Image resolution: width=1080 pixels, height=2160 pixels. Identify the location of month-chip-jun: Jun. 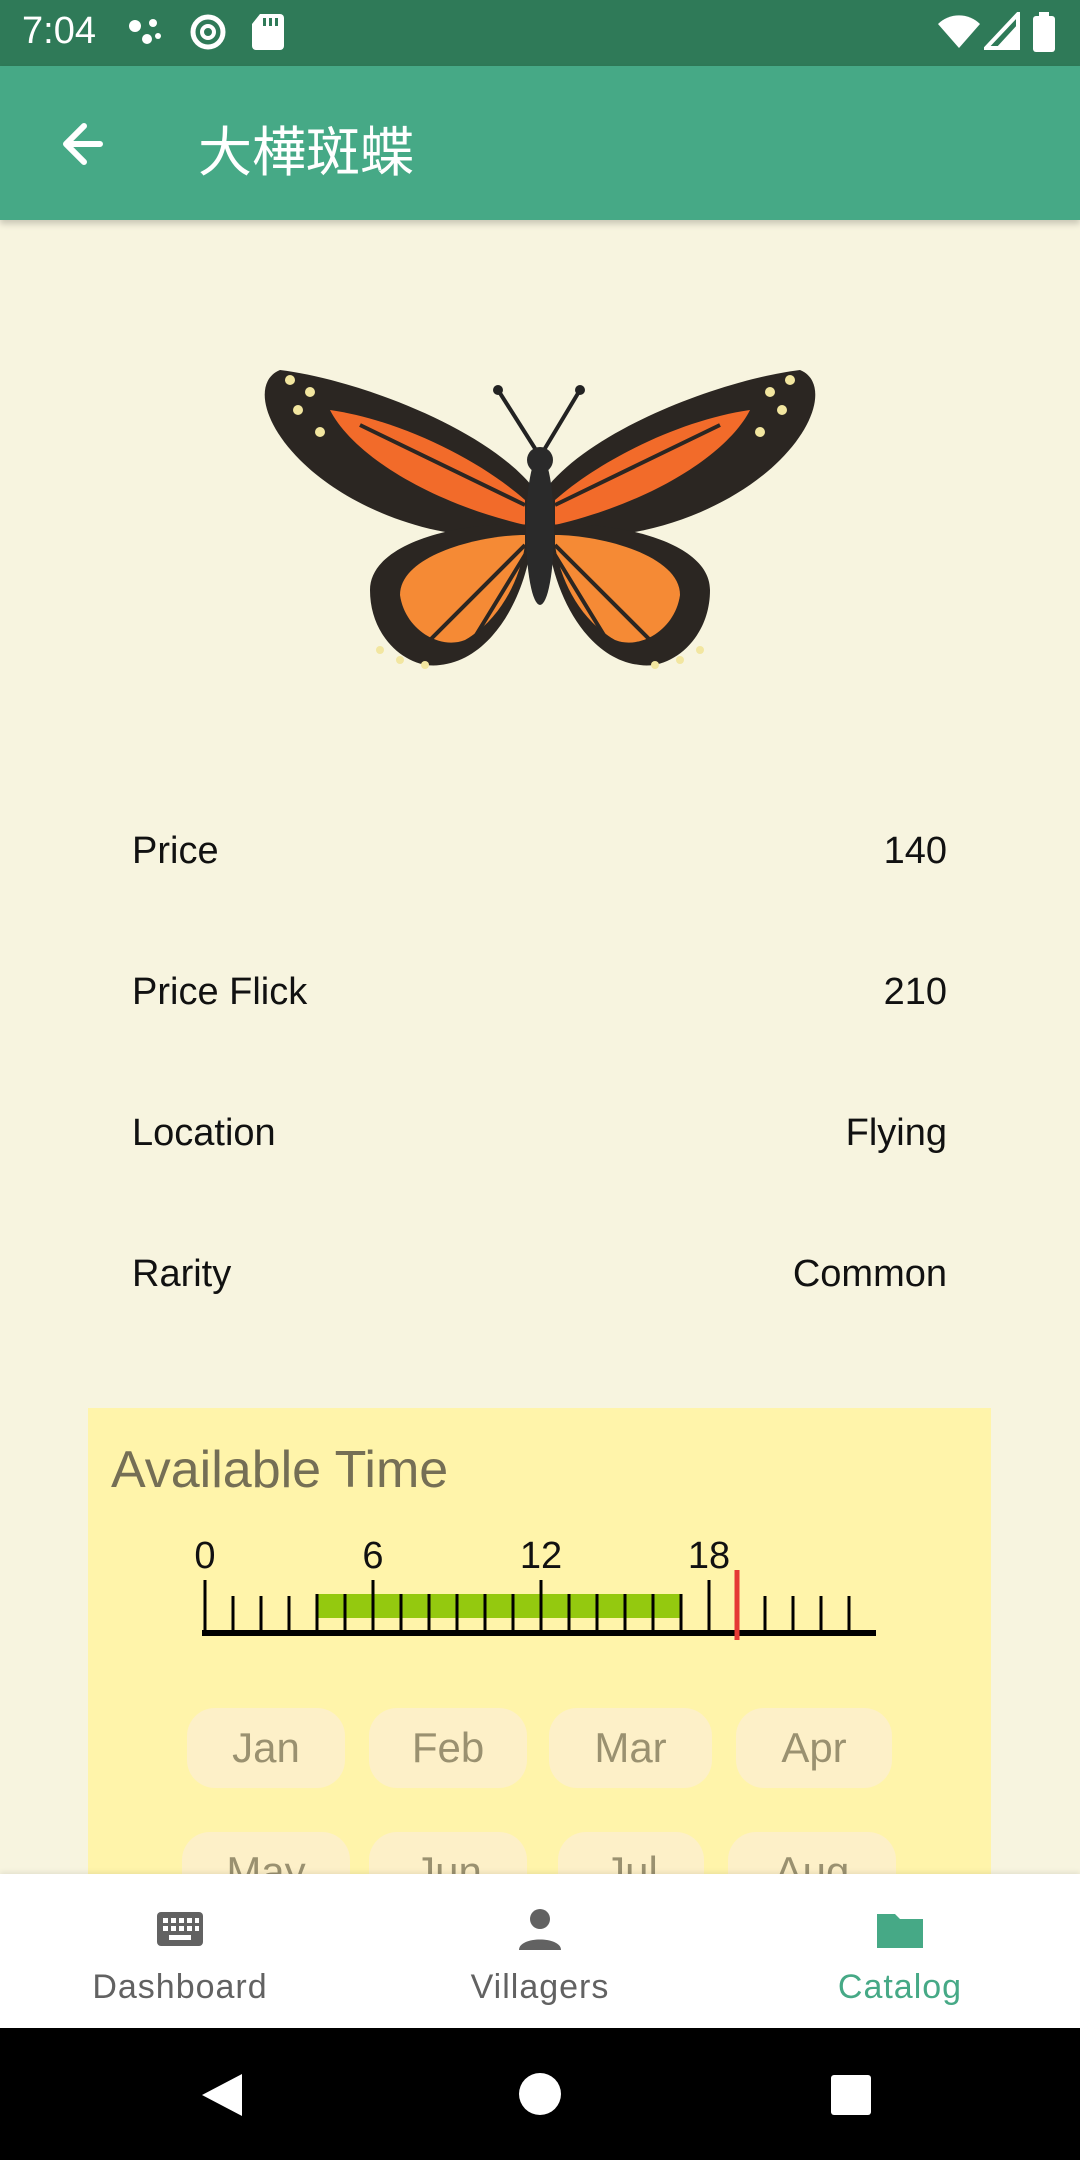
(448, 1855).